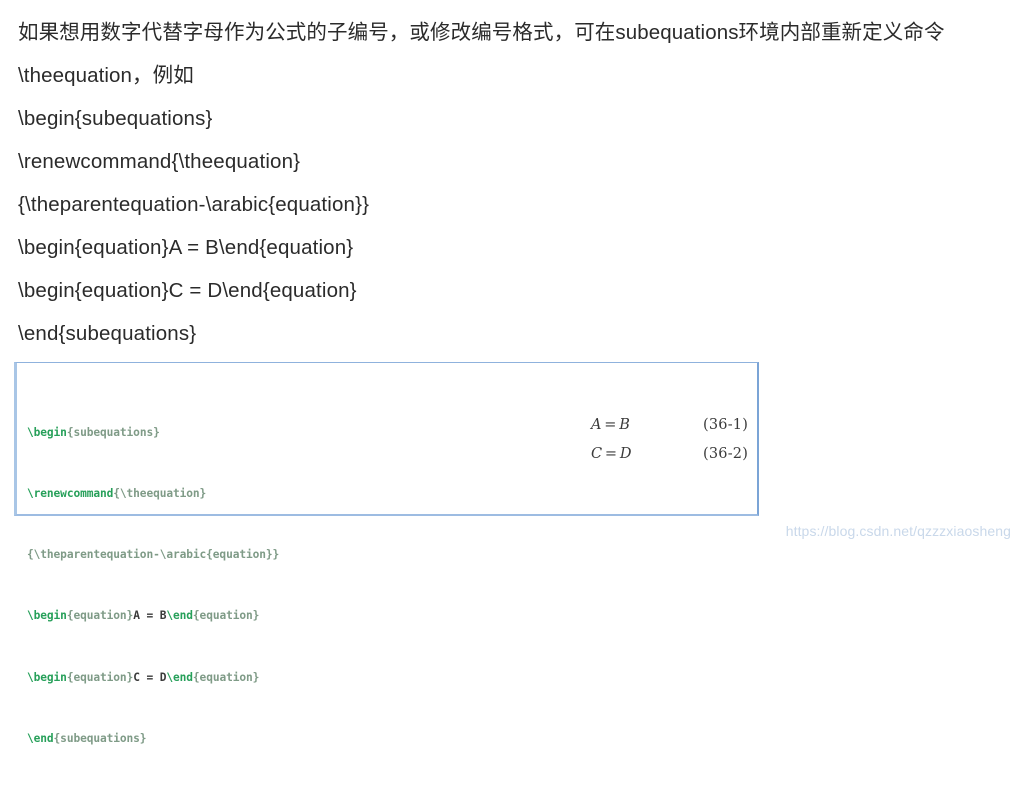 This screenshot has width=1017, height=790. I want to click on source-line: \begin{equation}C = D\end{equation}, so click(153, 678).